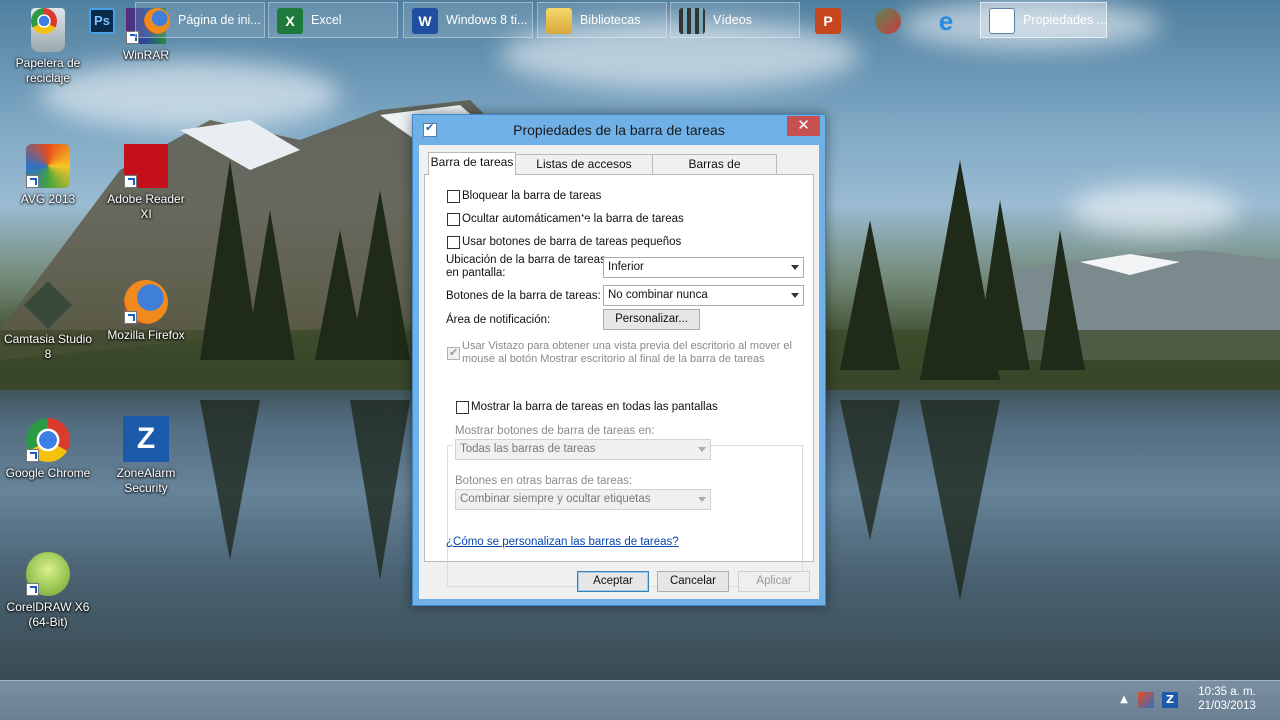 The width and height of the screenshot is (1280, 720). Describe the element at coordinates (146, 335) in the screenshot. I see `desktop-icon-label: Mozilla Firefox` at that location.